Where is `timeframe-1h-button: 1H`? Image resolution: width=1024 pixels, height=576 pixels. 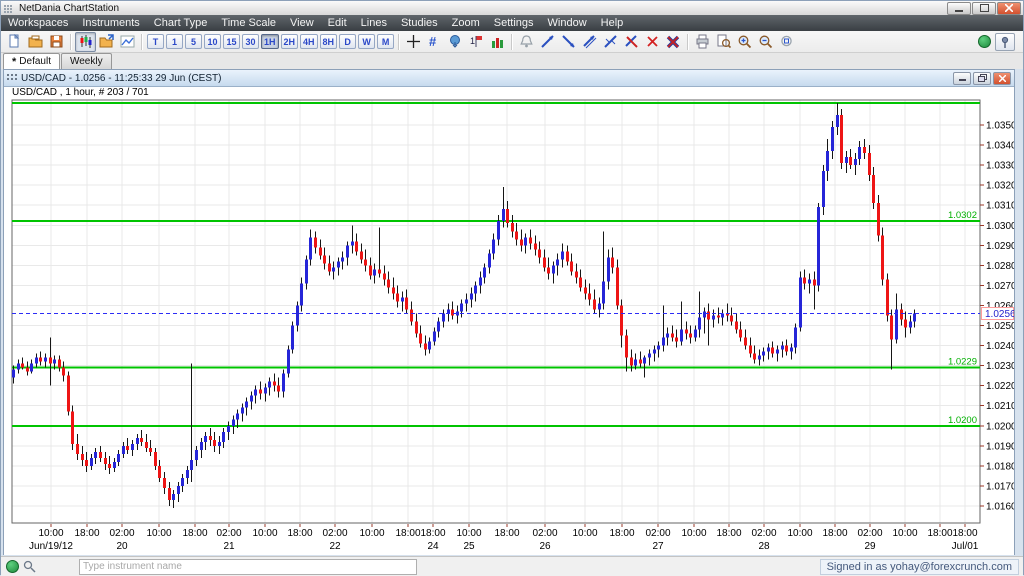
timeframe-1h-button: 1H is located at coordinates (270, 41).